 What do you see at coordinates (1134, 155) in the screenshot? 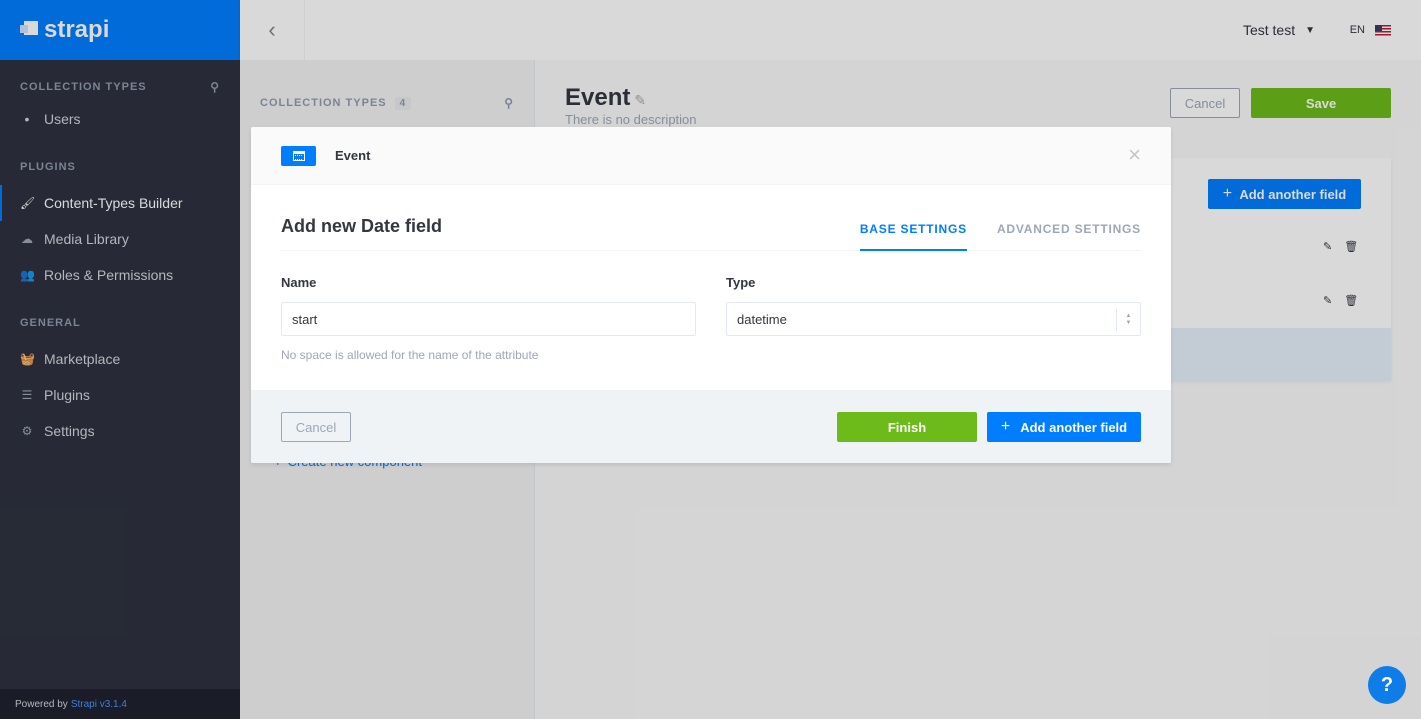
I see `close-icon: ×` at bounding box center [1134, 155].